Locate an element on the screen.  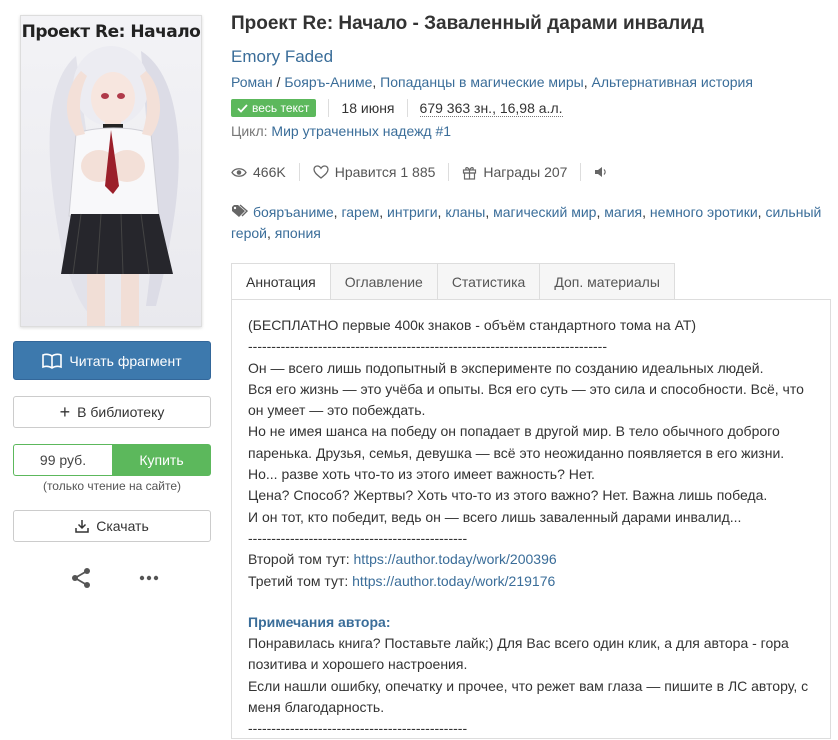
author-note-line: меня благодарность. is located at coordinates (316, 707).